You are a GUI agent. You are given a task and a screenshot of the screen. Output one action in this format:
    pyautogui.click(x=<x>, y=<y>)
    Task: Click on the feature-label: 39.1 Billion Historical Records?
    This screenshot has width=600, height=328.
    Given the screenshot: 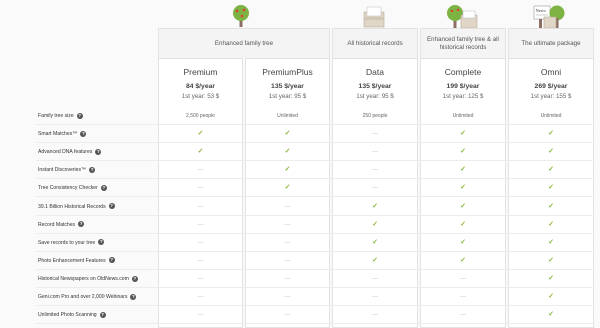 What is the action you would take?
    pyautogui.click(x=76, y=207)
    